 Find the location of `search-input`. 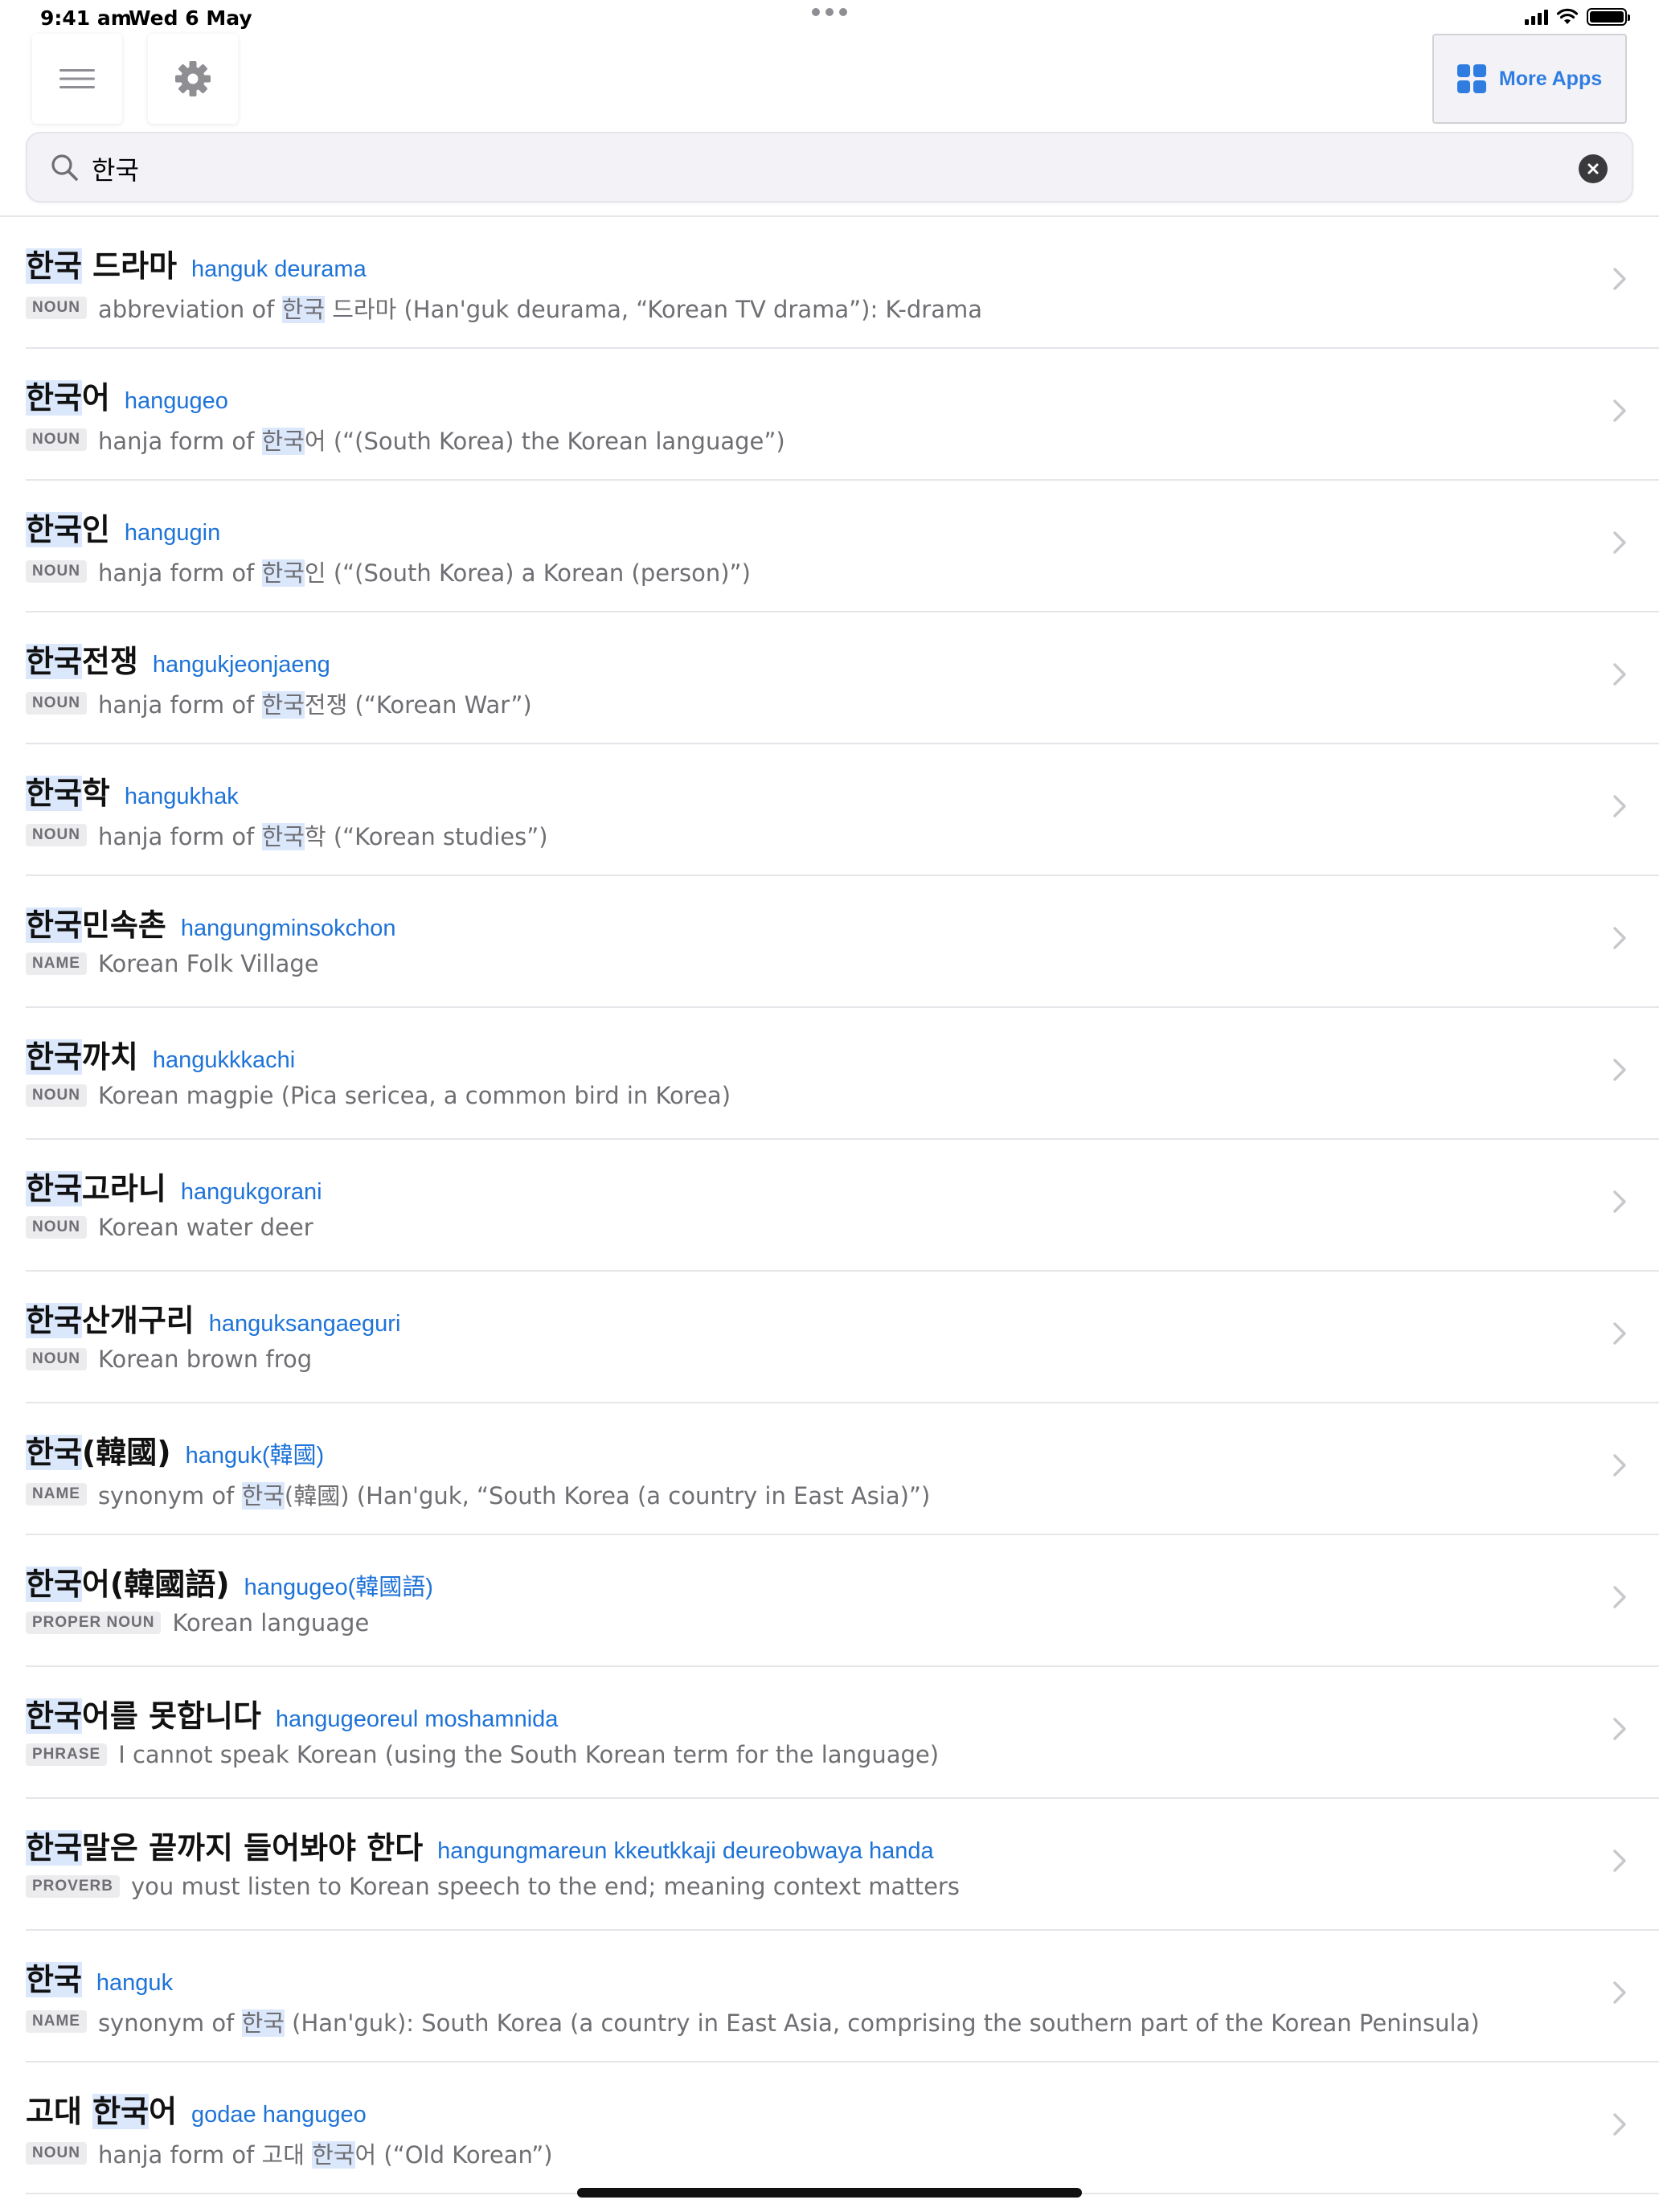

search-input is located at coordinates (823, 168).